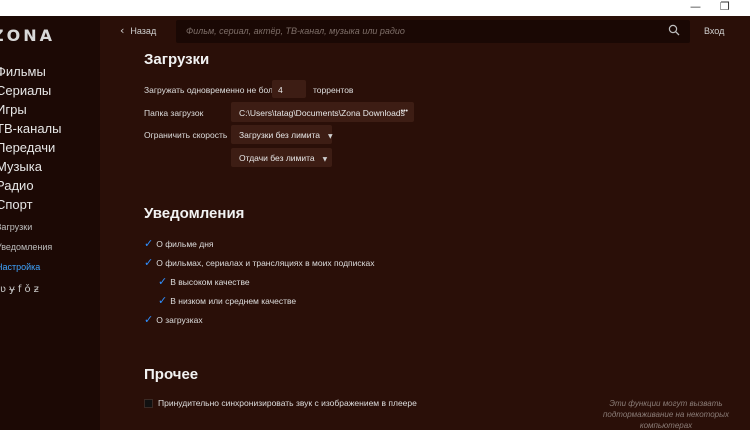 This screenshot has width=750, height=430. What do you see at coordinates (38, 289) in the screenshot?
I see `zona-icon: ƶ` at bounding box center [38, 289].